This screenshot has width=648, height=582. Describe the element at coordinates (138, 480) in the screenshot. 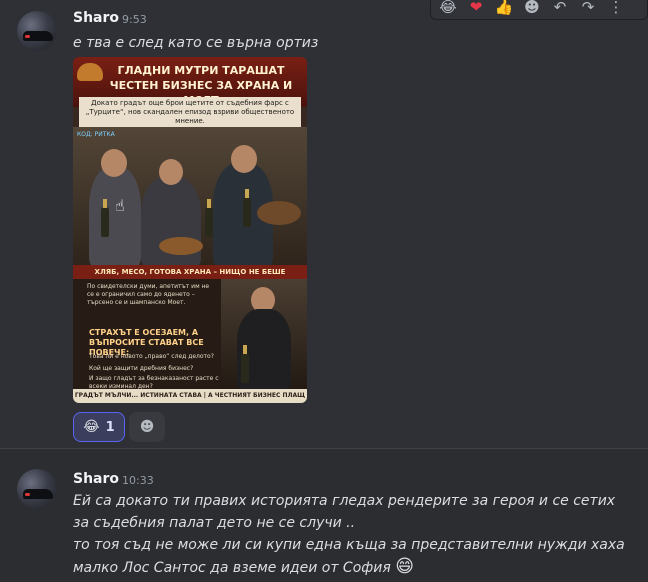

I see `timestamp: 10:33` at that location.